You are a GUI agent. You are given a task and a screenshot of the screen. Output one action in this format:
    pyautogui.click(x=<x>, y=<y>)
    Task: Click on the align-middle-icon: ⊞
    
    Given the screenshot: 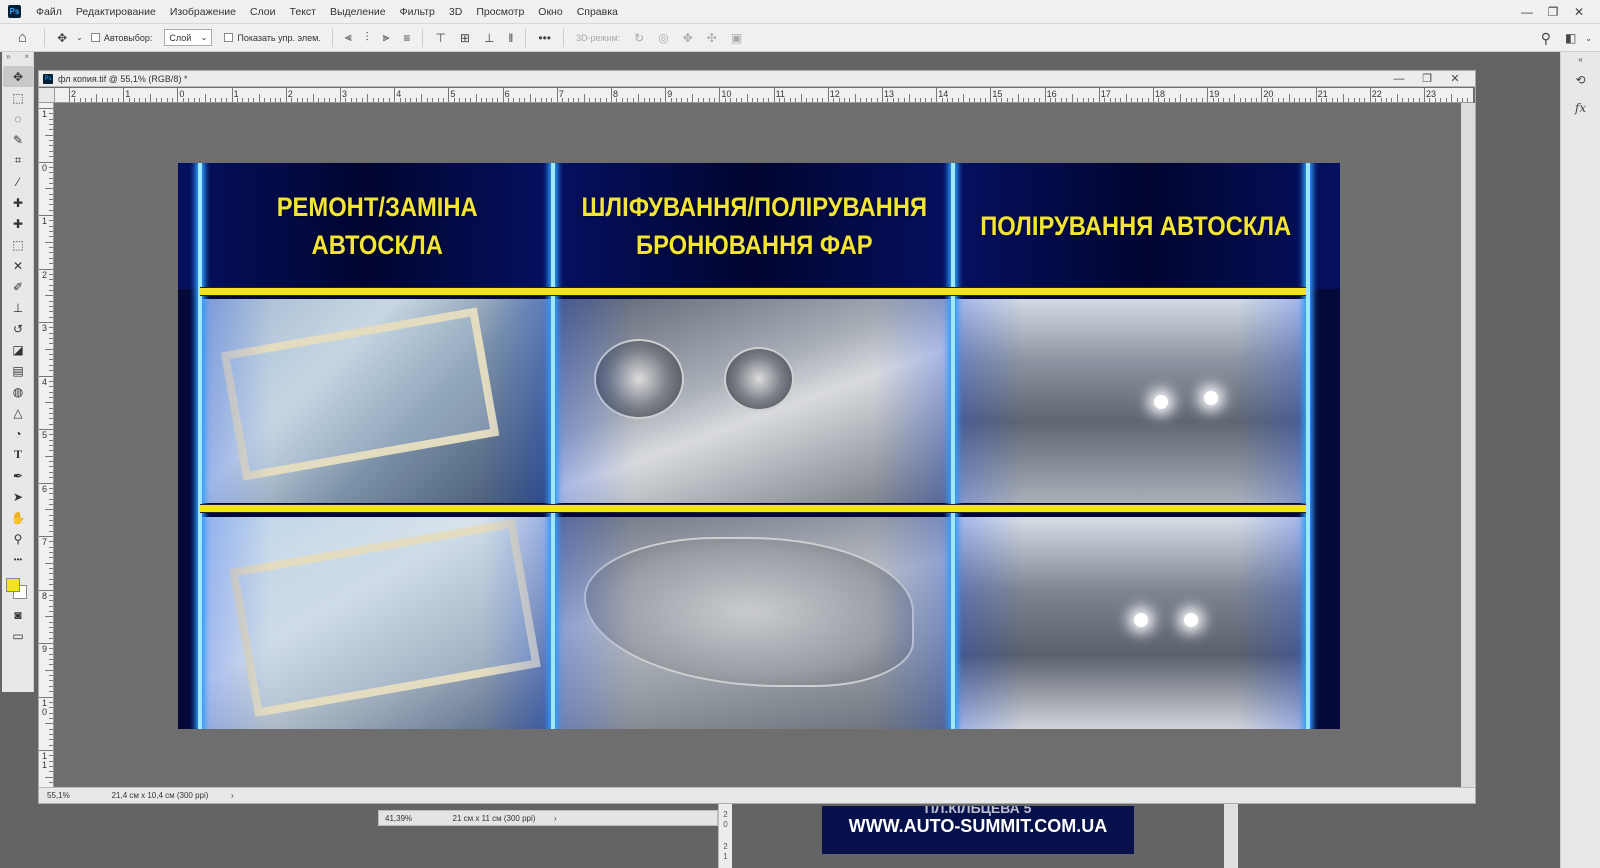 What is the action you would take?
    pyautogui.click(x=465, y=38)
    